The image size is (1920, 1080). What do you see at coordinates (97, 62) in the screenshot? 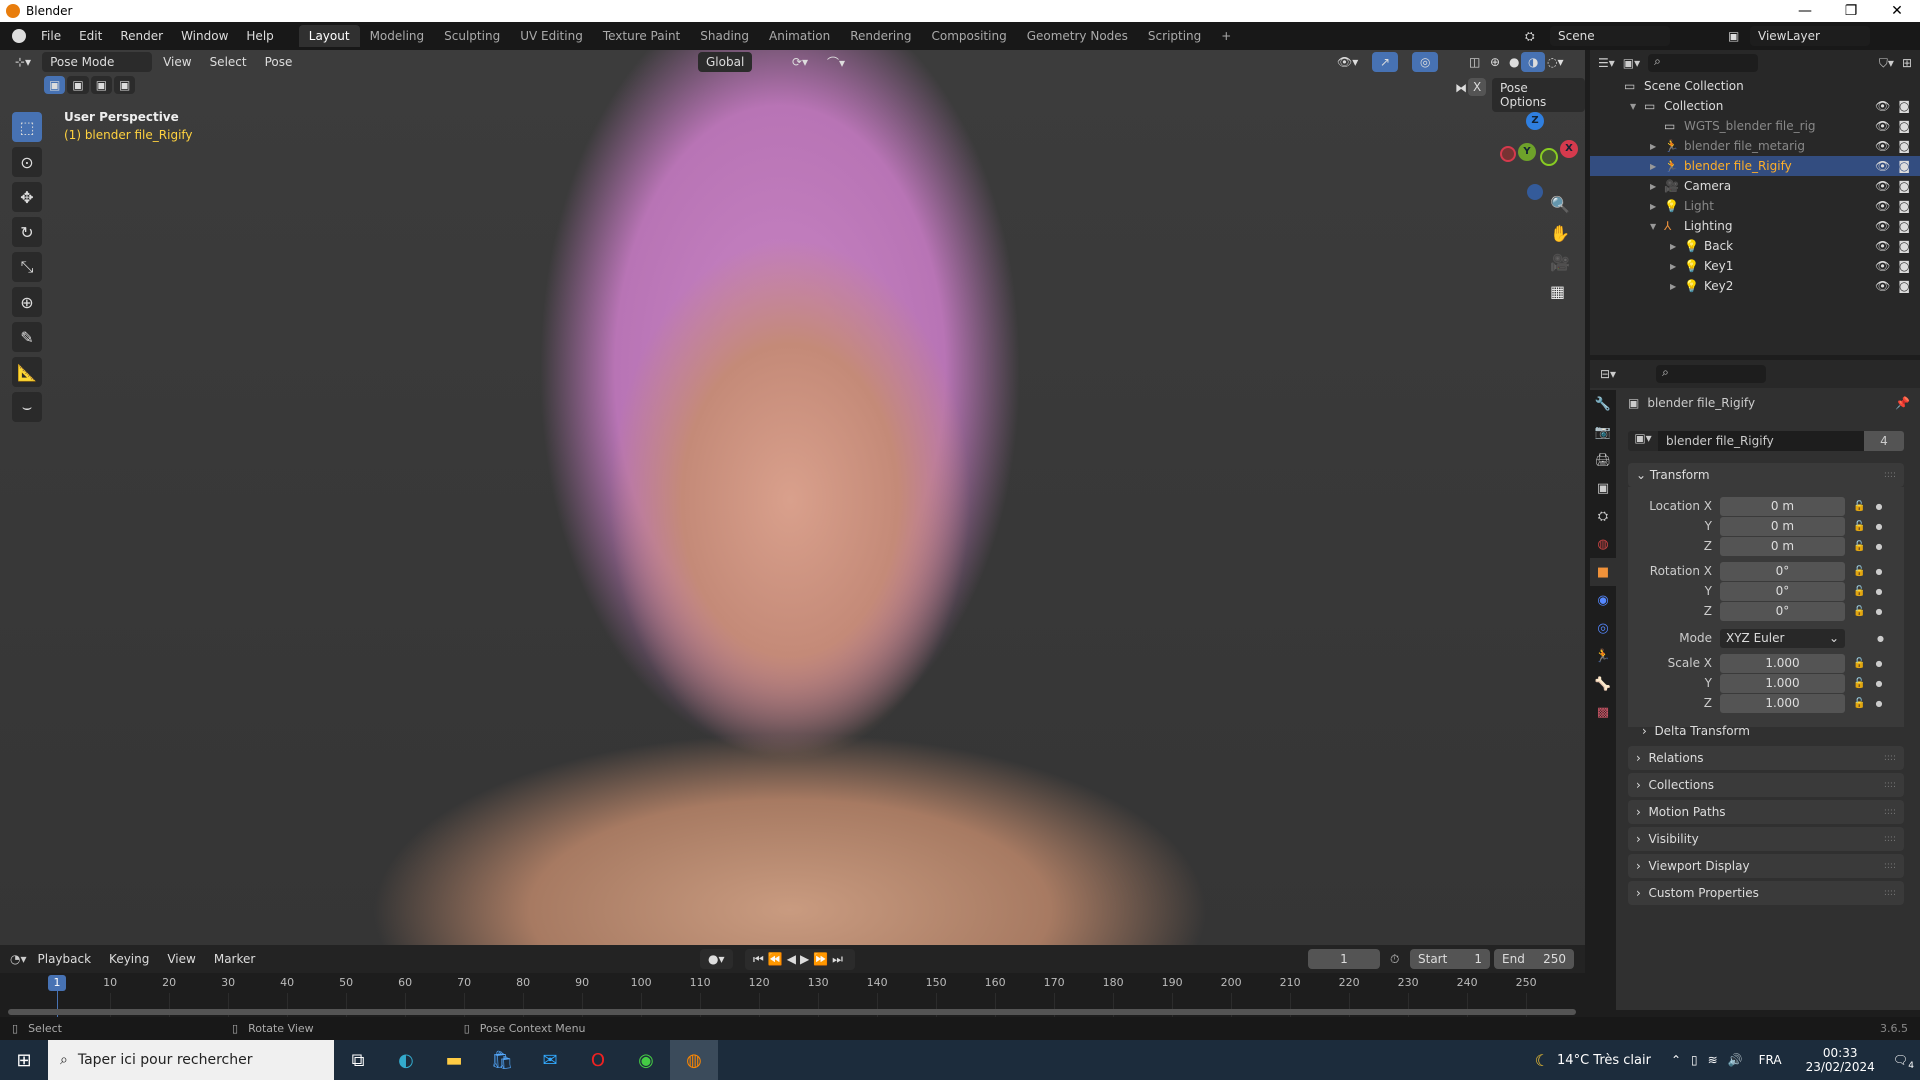
I see `mode-selector: Pose Mode` at bounding box center [97, 62].